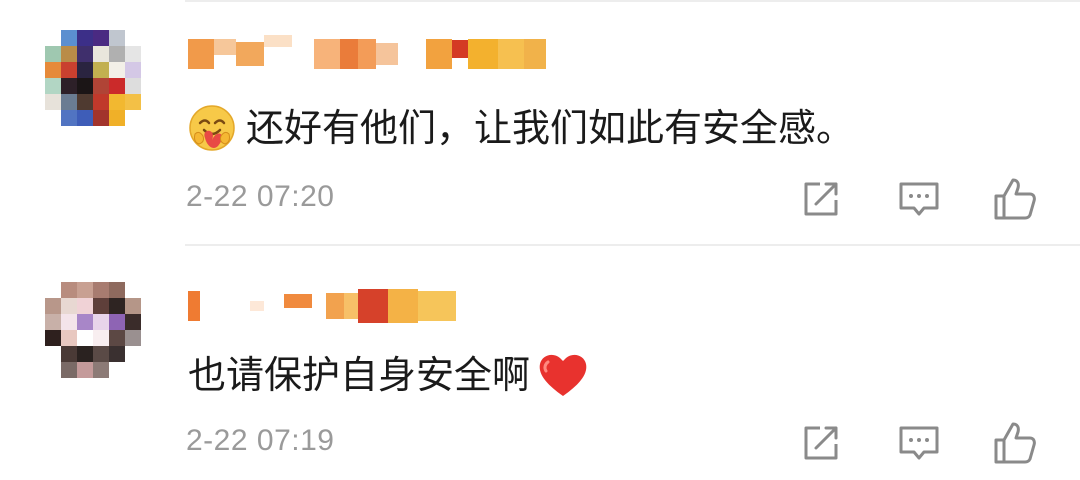 The height and width of the screenshot is (480, 1080). Describe the element at coordinates (919, 443) in the screenshot. I see `comment-icon` at that location.